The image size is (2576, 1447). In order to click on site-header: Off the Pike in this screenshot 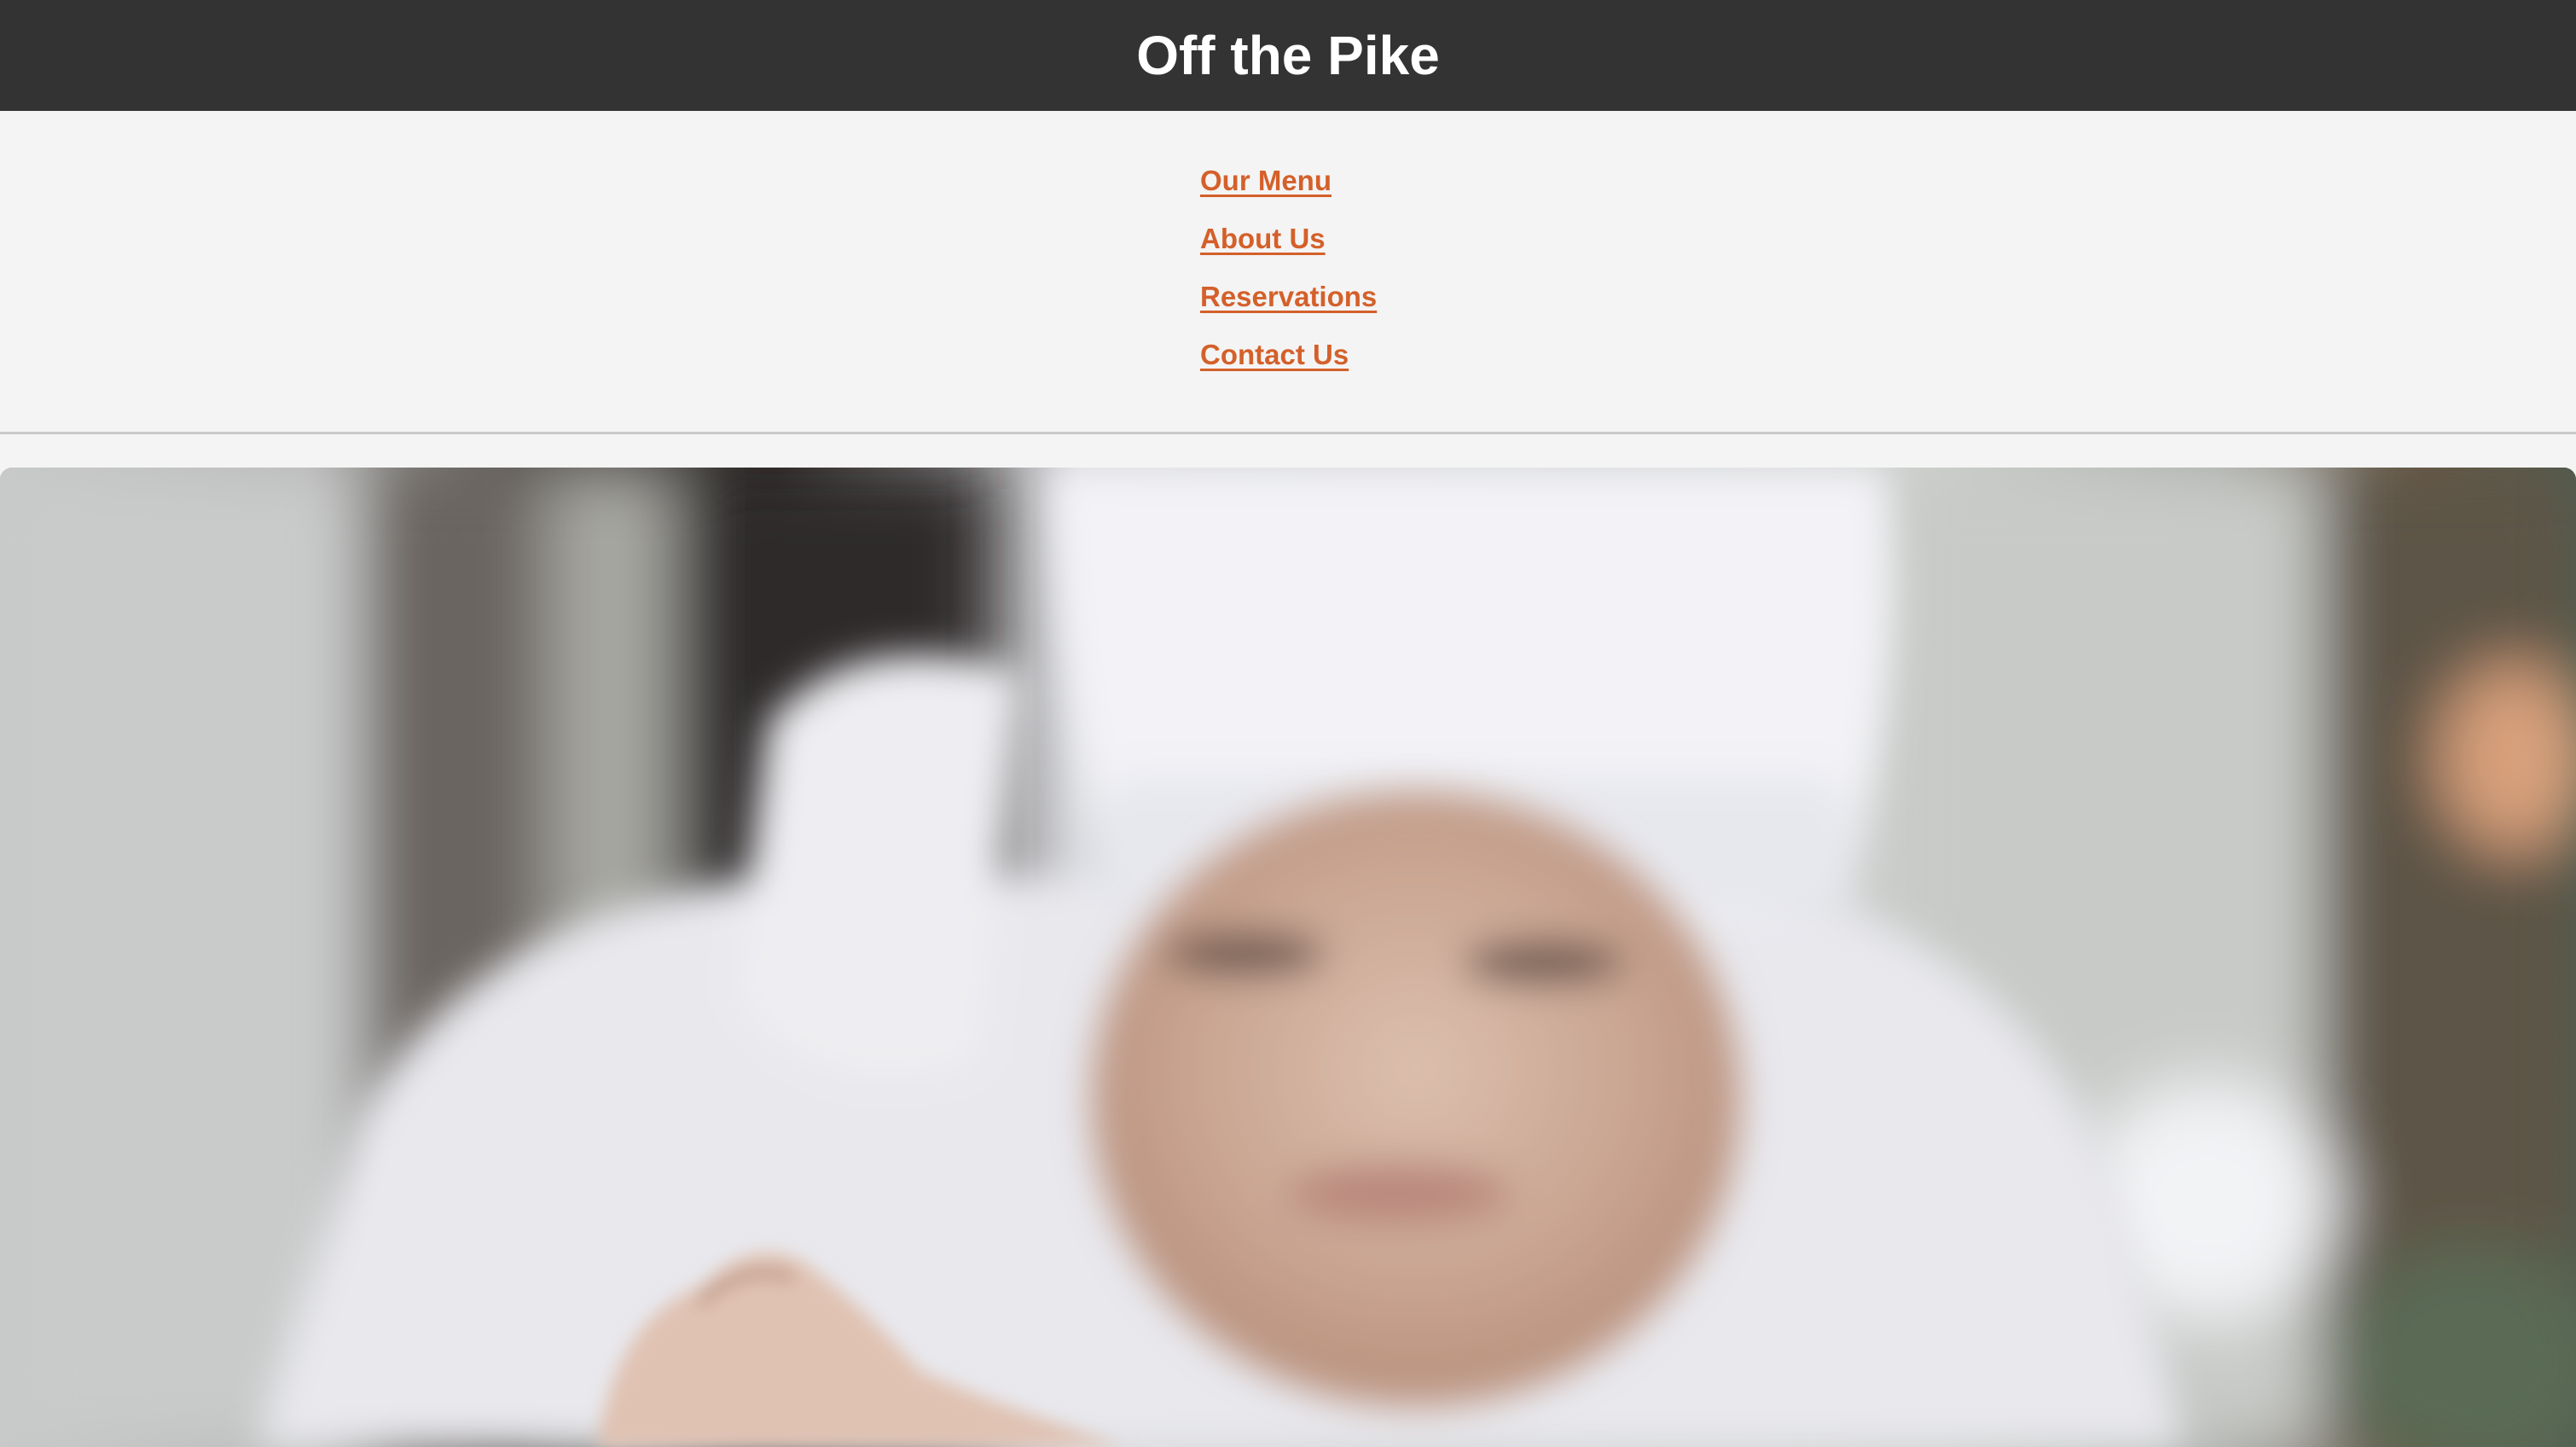, I will do `click(1288, 55)`.